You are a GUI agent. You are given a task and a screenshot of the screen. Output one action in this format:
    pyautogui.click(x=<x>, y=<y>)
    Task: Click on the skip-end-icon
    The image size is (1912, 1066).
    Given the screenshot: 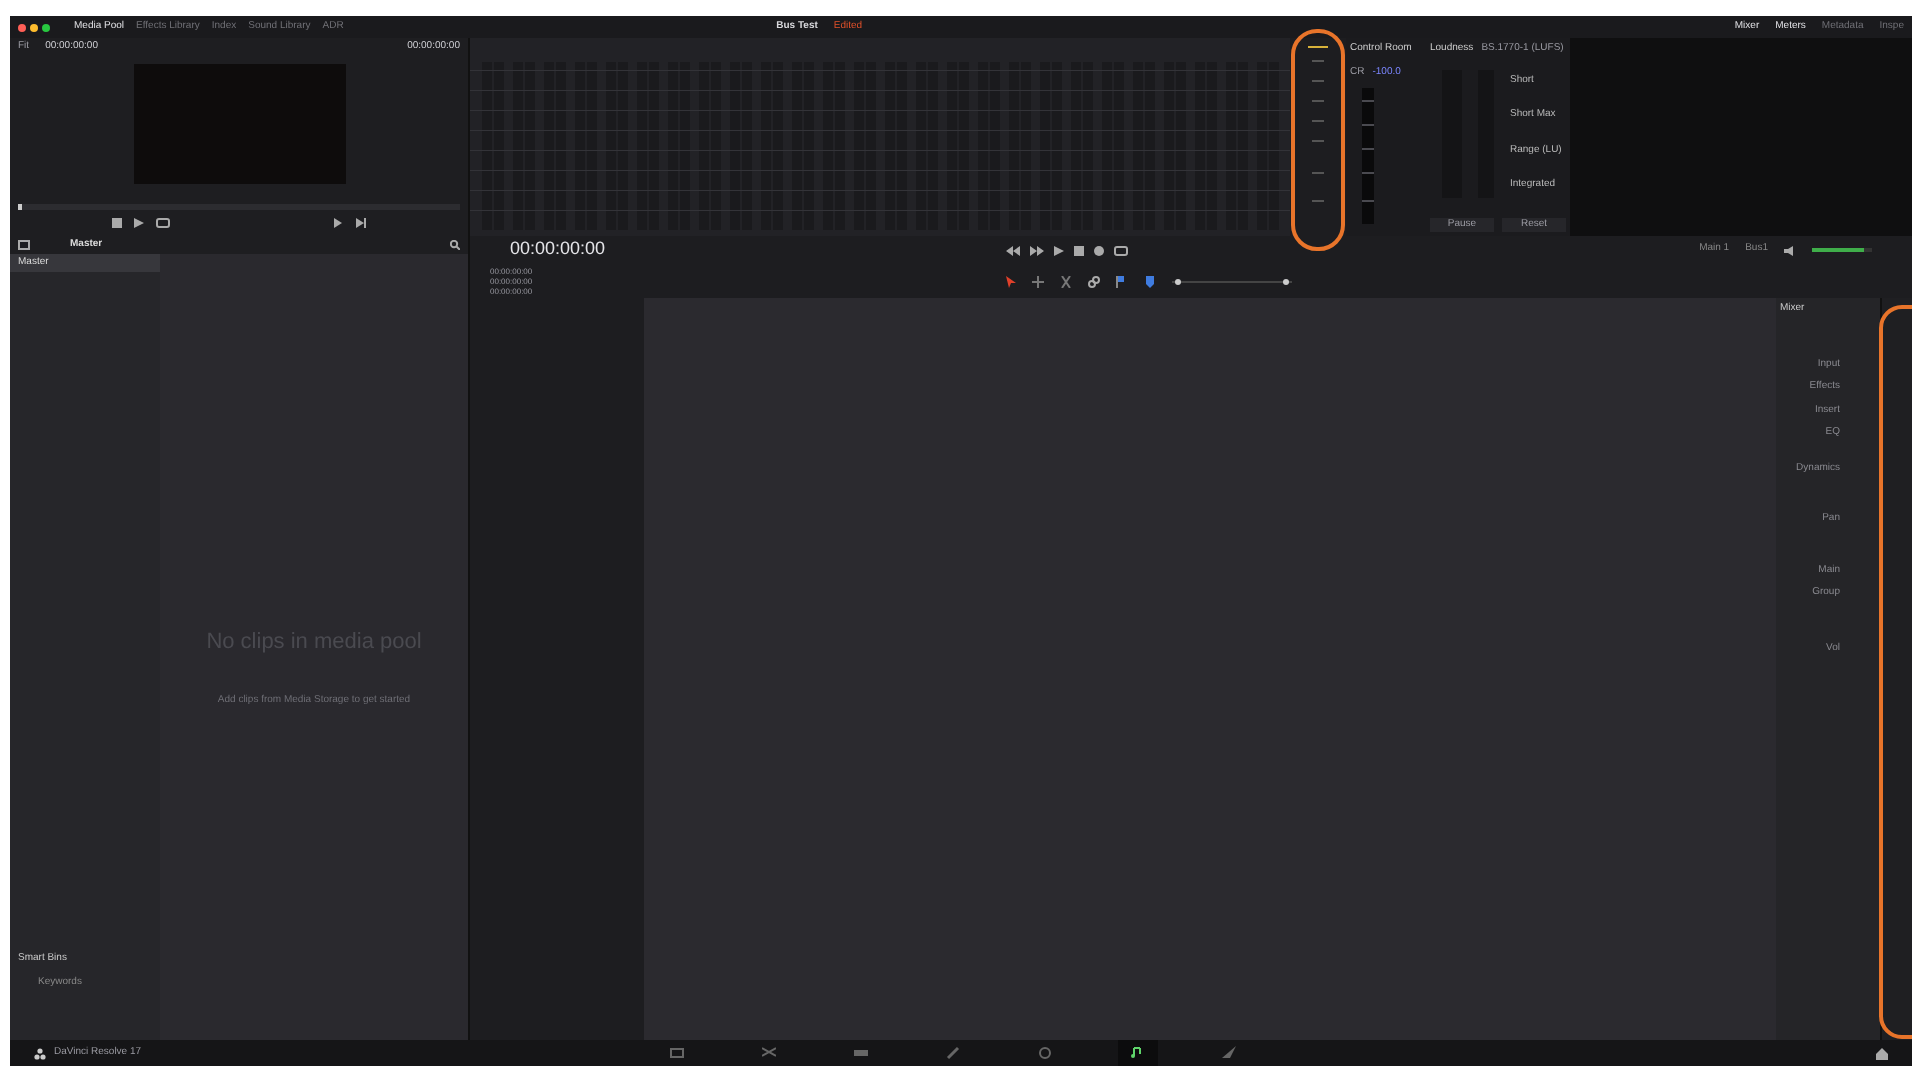 What is the action you would take?
    pyautogui.click(x=361, y=223)
    